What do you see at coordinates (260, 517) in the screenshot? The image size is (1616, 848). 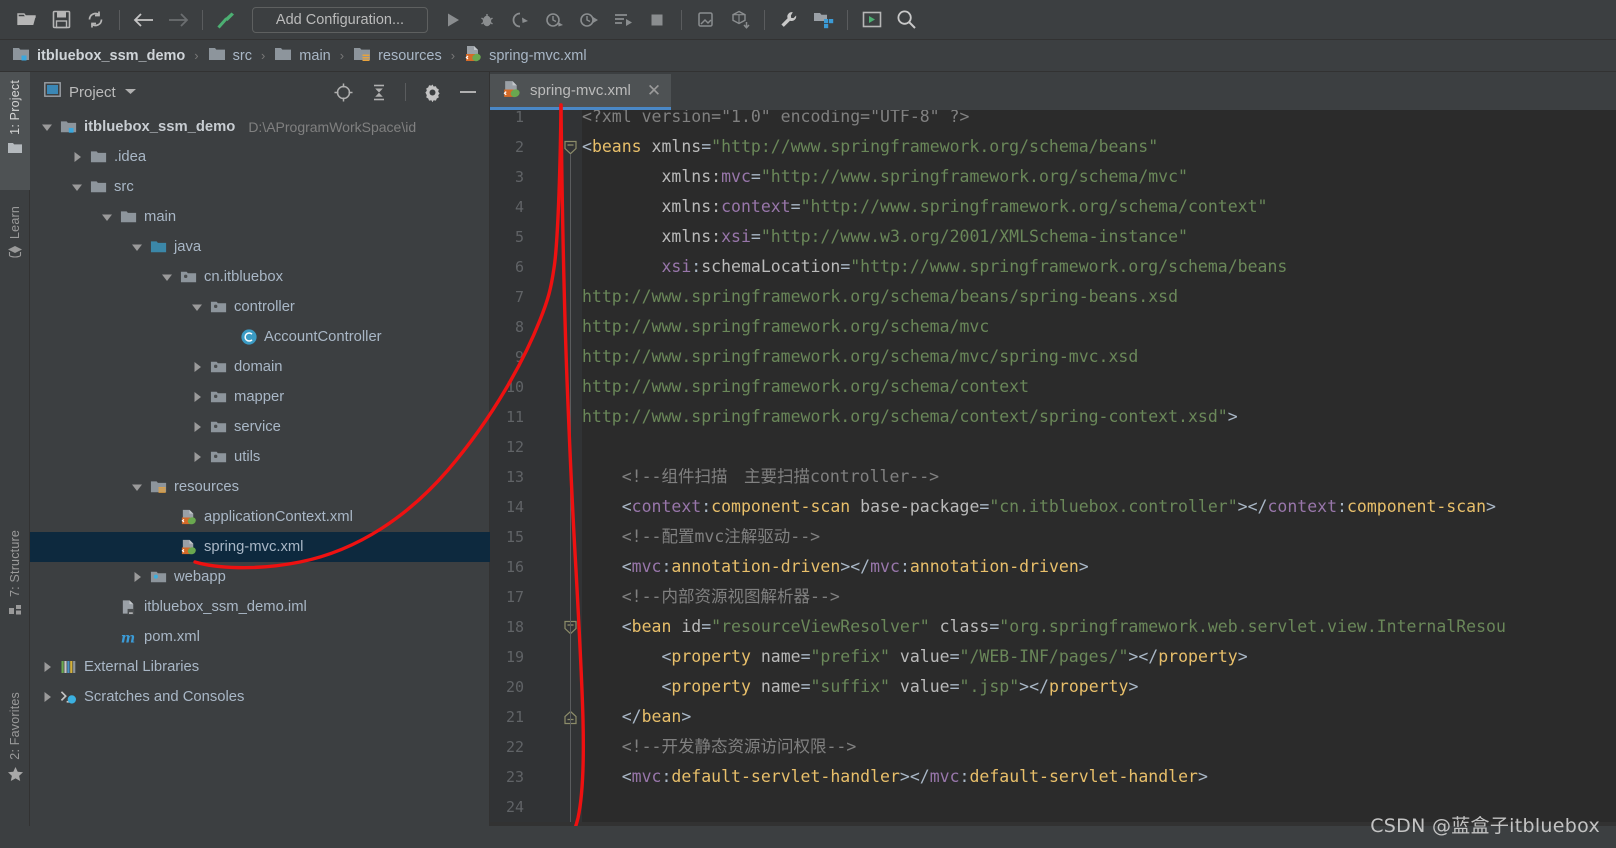 I see `tree-row-applicationcontext-xml: applicationContext.xml` at bounding box center [260, 517].